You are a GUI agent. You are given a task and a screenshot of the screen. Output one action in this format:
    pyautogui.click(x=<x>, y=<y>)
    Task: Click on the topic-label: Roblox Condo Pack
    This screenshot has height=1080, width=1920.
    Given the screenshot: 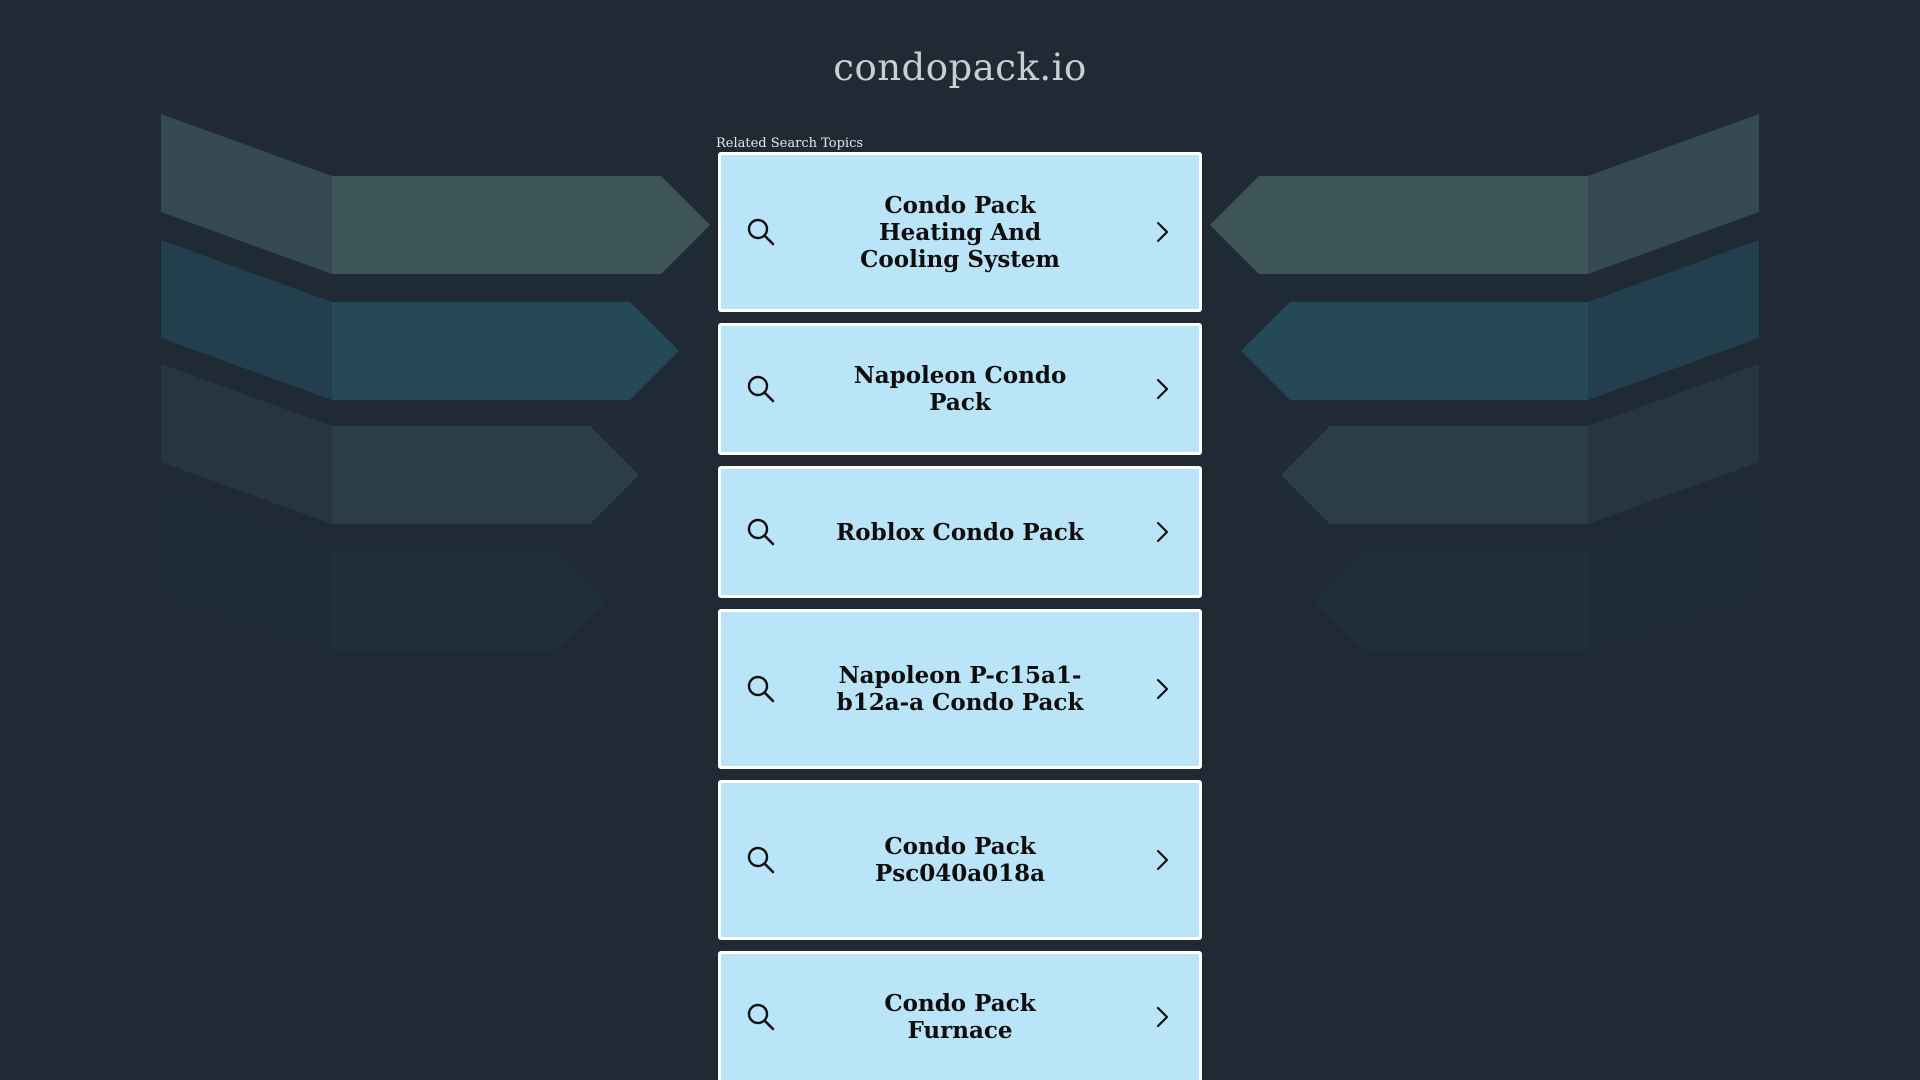 What is the action you would take?
    pyautogui.click(x=960, y=532)
    